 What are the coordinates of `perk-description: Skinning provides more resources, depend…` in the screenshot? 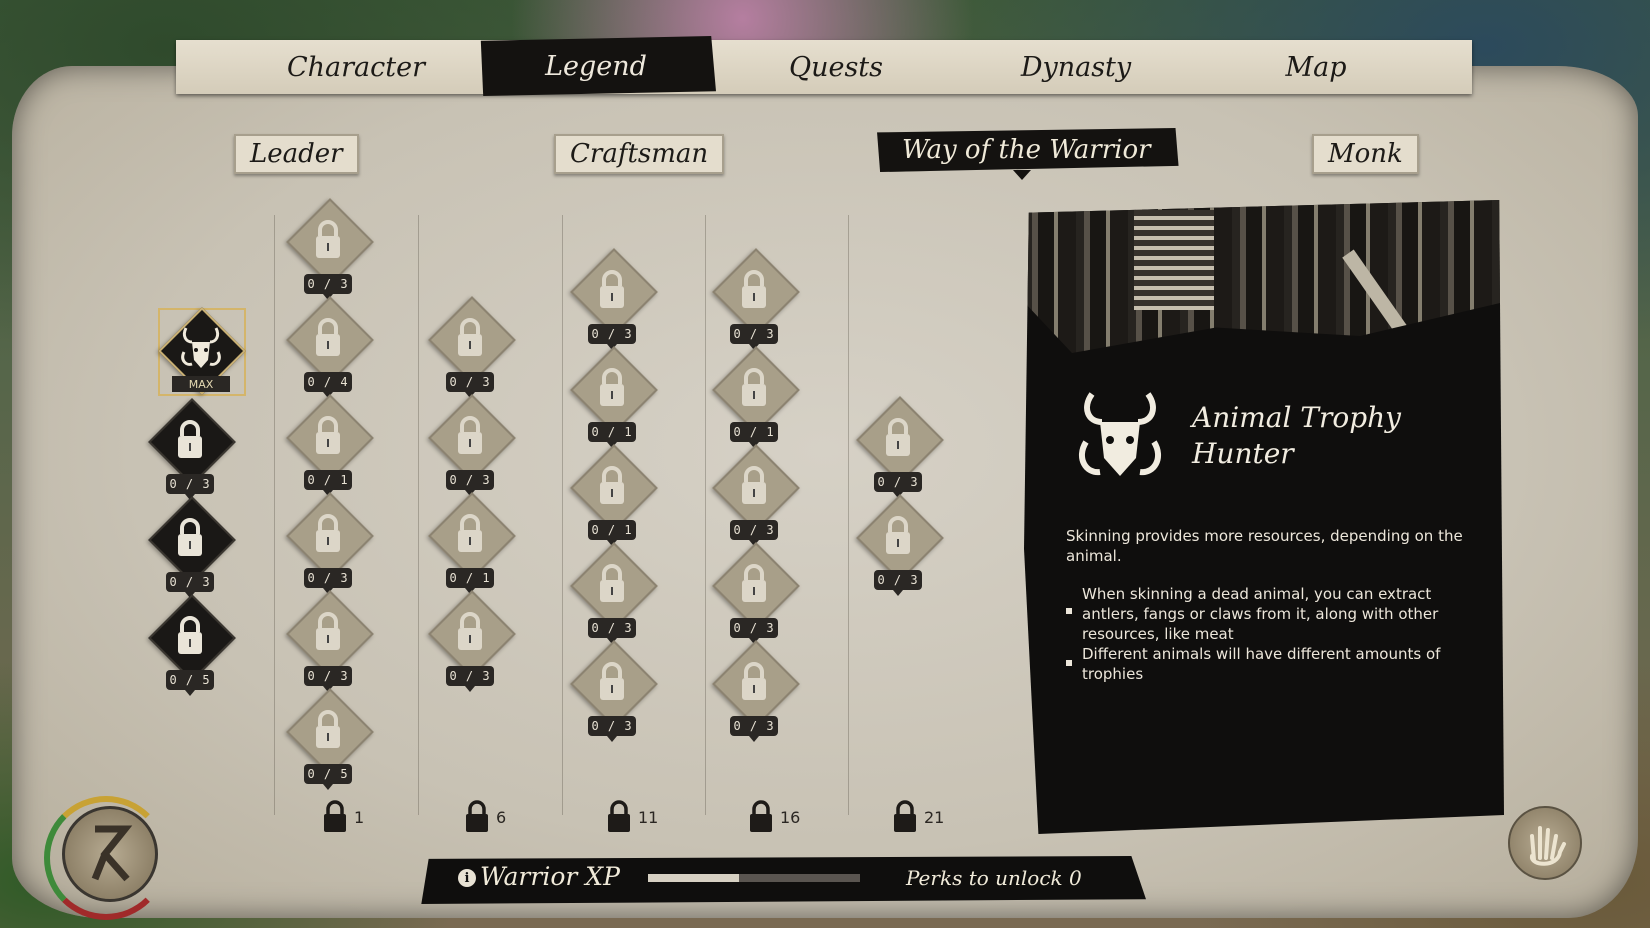 It's located at (1264, 546).